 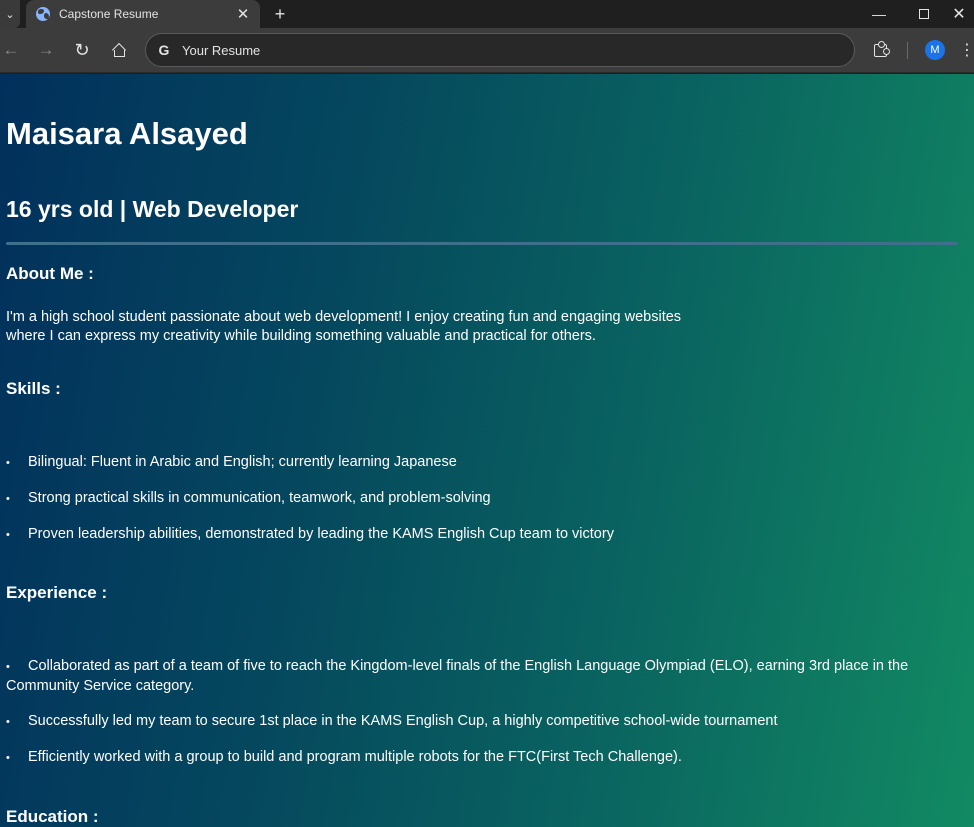 I want to click on reload-button: ↻, so click(x=82, y=50).